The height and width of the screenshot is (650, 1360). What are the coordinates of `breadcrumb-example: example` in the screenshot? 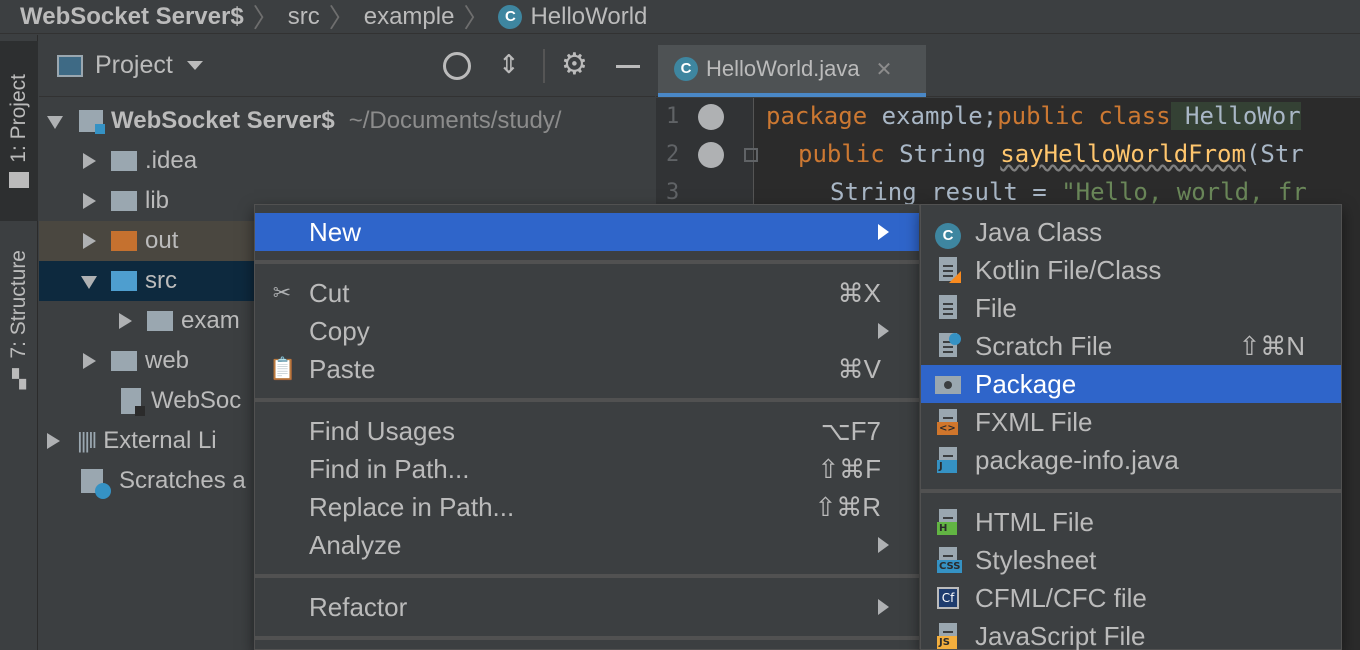 It's located at (409, 17).